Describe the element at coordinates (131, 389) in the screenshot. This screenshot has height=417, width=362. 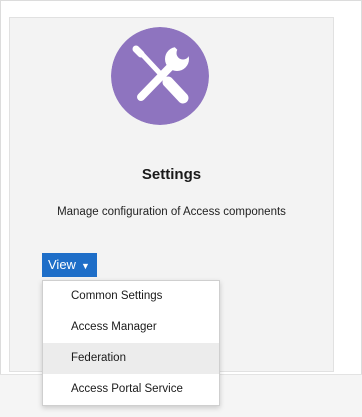
I see `menu-item-access-portal-service: Access Portal Service` at that location.